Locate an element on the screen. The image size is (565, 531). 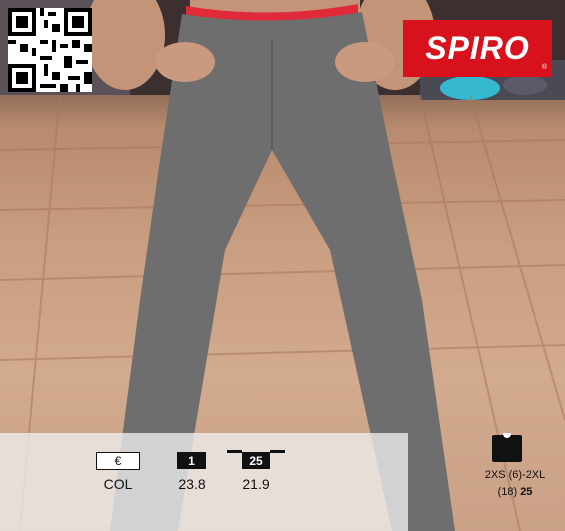
qr-code-pattern is located at coordinates (50, 50).